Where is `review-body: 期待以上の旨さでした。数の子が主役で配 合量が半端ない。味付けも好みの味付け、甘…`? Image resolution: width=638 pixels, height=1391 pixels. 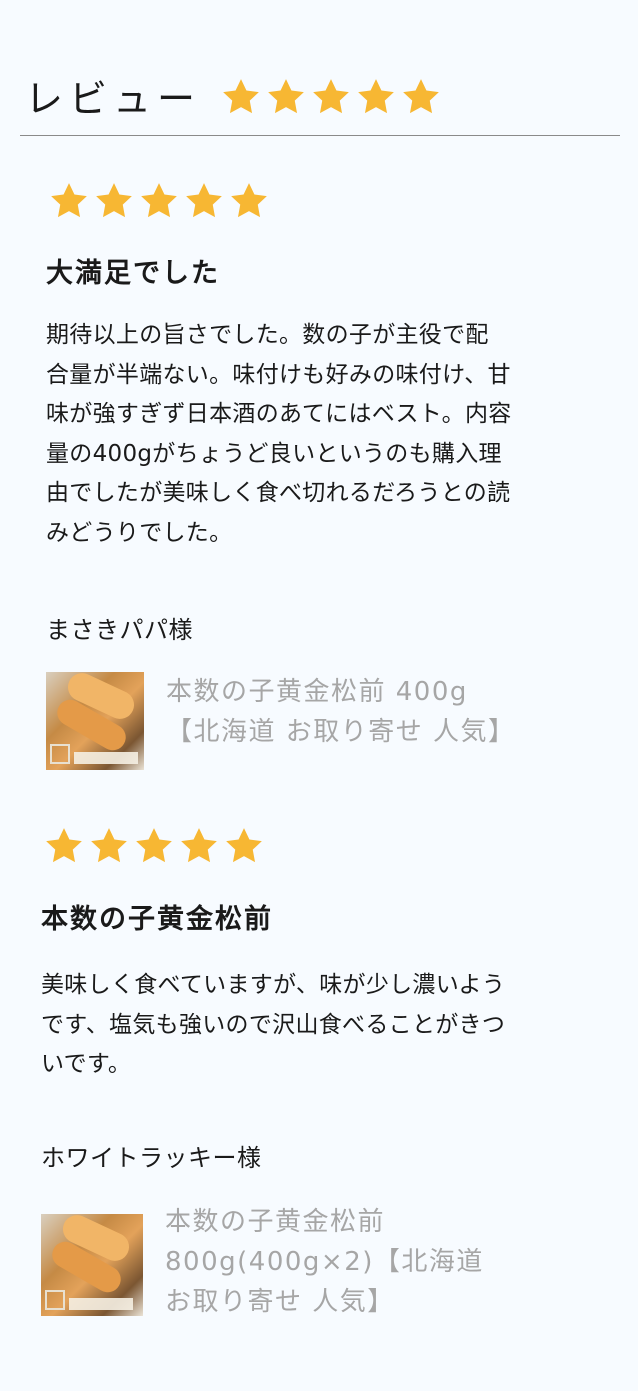
review-body: 期待以上の旨さでした。数の子が主役で配 合量が半端ない。味付けも好みの味付け、甘… is located at coordinates (279, 434).